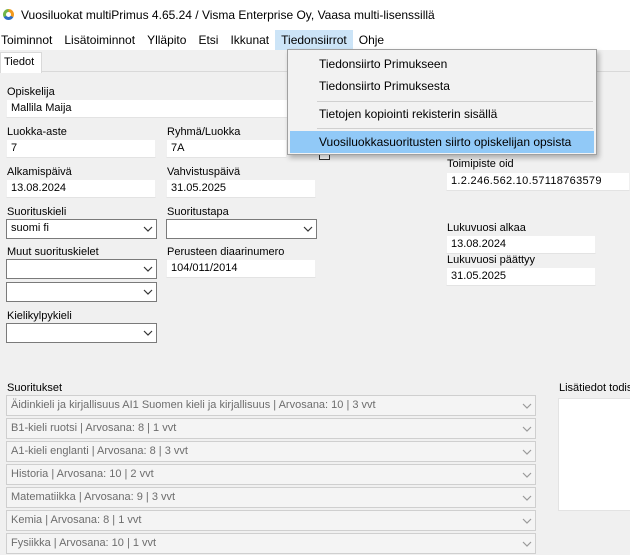 The height and width of the screenshot is (555, 630). I want to click on luokka-aste-field: 7, so click(81, 148).